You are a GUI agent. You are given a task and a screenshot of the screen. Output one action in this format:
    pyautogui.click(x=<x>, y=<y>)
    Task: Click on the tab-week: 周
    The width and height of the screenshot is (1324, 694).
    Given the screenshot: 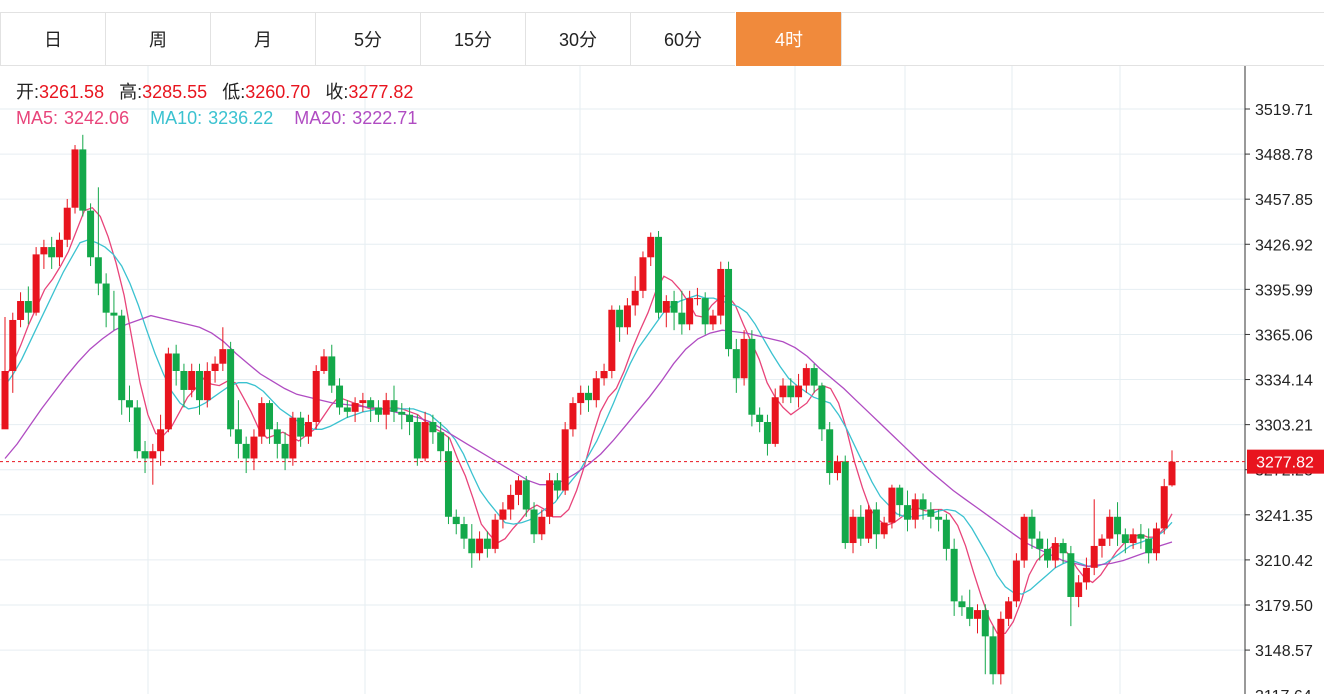 What is the action you would take?
    pyautogui.click(x=157, y=39)
    